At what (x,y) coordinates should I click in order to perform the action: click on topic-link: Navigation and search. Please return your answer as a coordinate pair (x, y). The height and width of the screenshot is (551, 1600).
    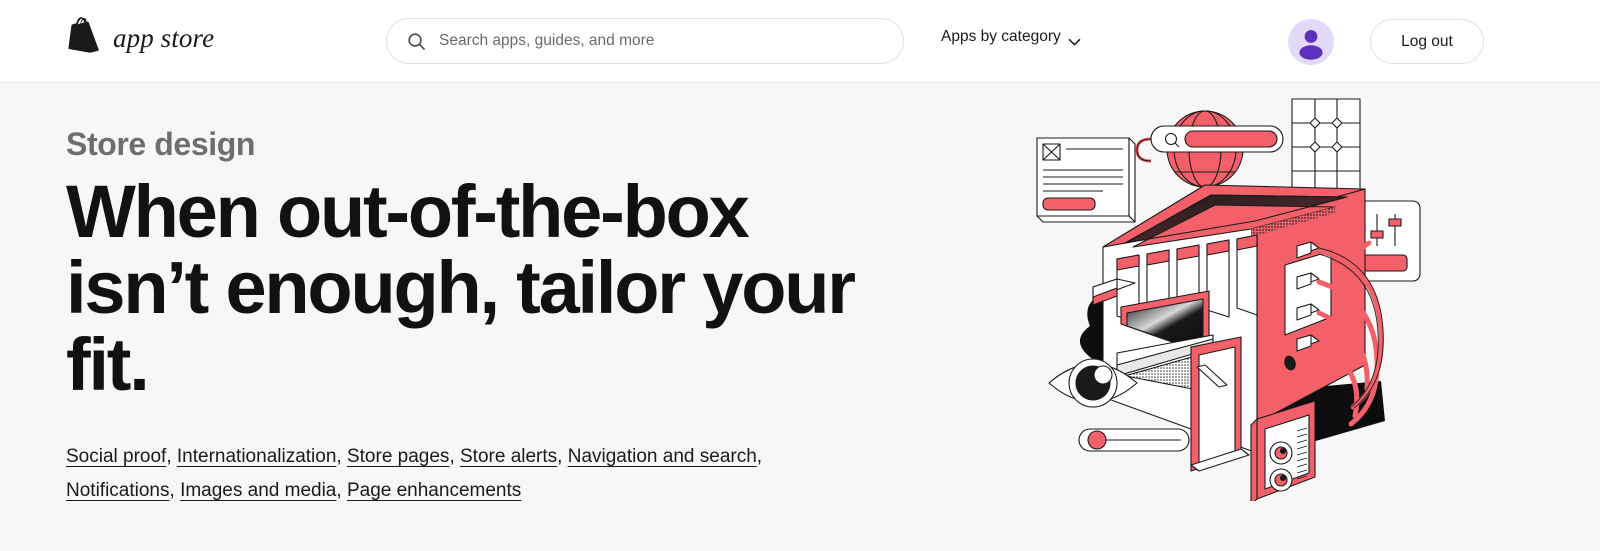
    Looking at the image, I should click on (662, 456).